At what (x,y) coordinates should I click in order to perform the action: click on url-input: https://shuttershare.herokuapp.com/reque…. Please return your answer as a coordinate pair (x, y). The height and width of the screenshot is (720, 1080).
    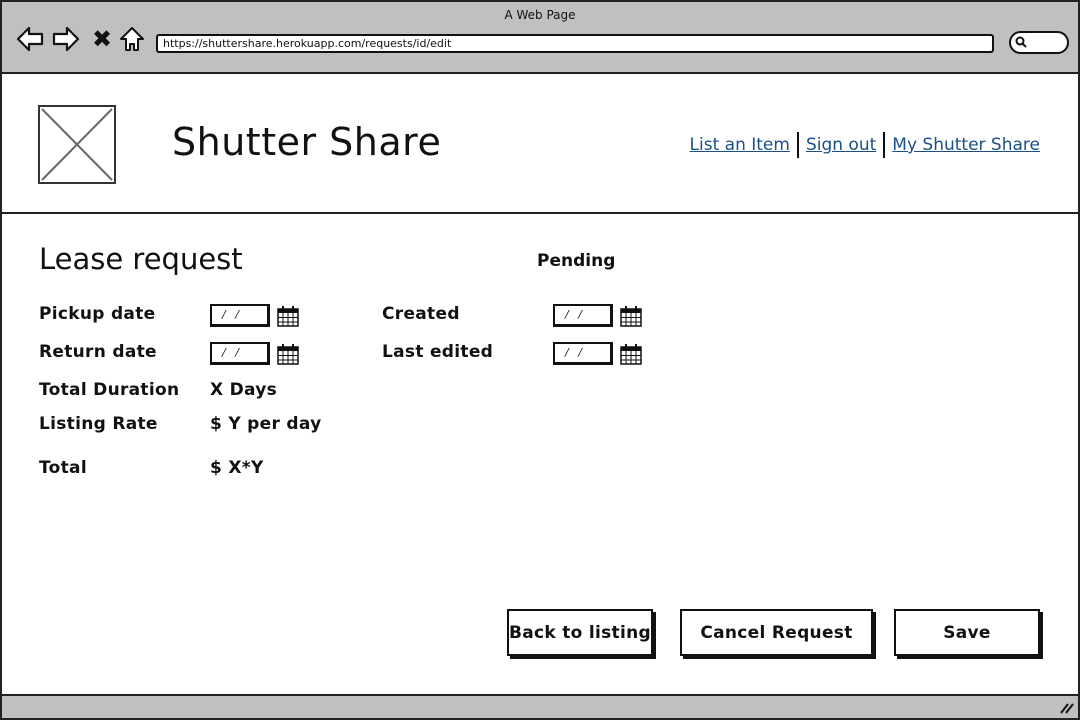
    Looking at the image, I should click on (575, 43).